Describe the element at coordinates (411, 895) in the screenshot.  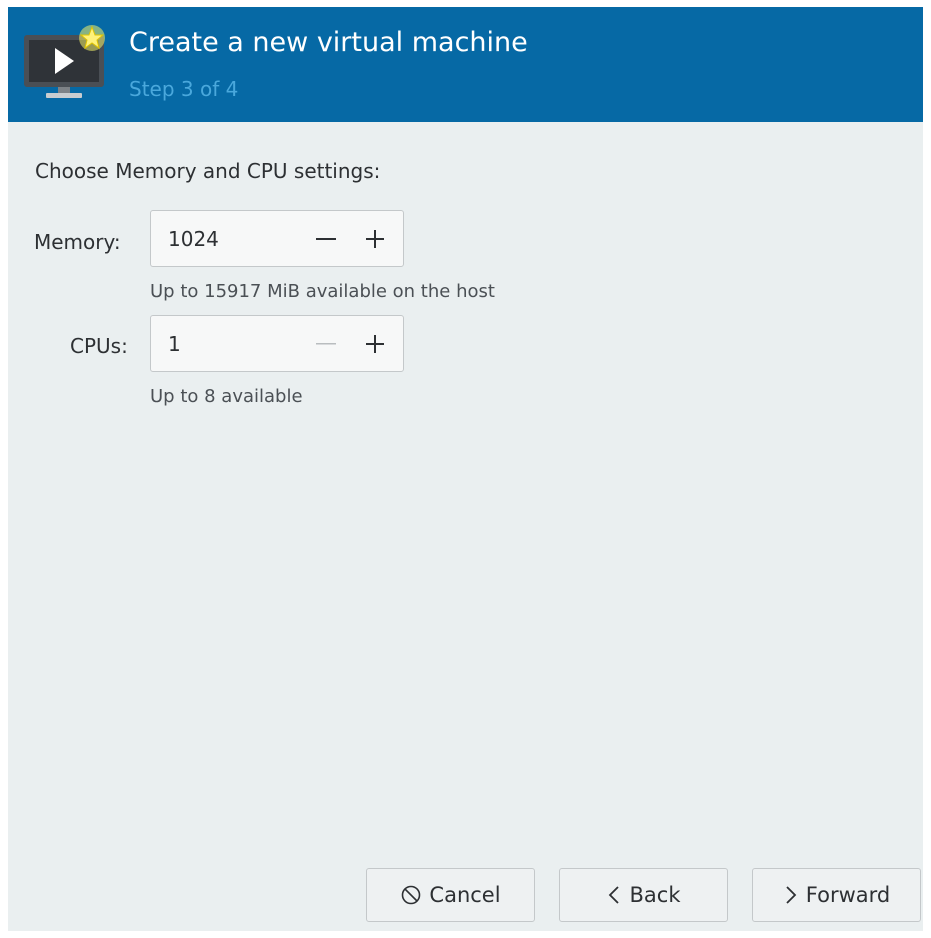
I see `cancel-circle-slash-icon` at that location.